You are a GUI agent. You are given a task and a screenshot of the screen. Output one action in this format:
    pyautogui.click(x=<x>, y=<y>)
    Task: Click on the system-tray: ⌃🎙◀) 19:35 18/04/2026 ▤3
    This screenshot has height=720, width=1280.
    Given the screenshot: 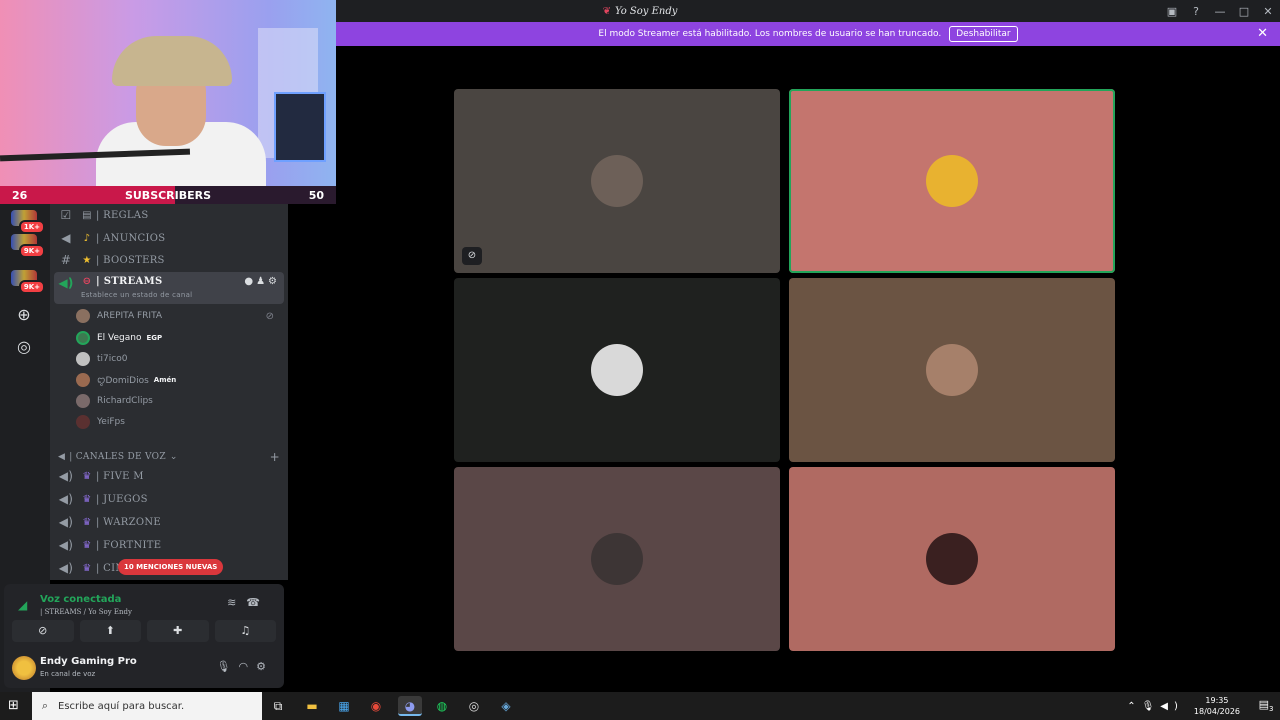 What is the action you would take?
    pyautogui.click(x=1203, y=706)
    